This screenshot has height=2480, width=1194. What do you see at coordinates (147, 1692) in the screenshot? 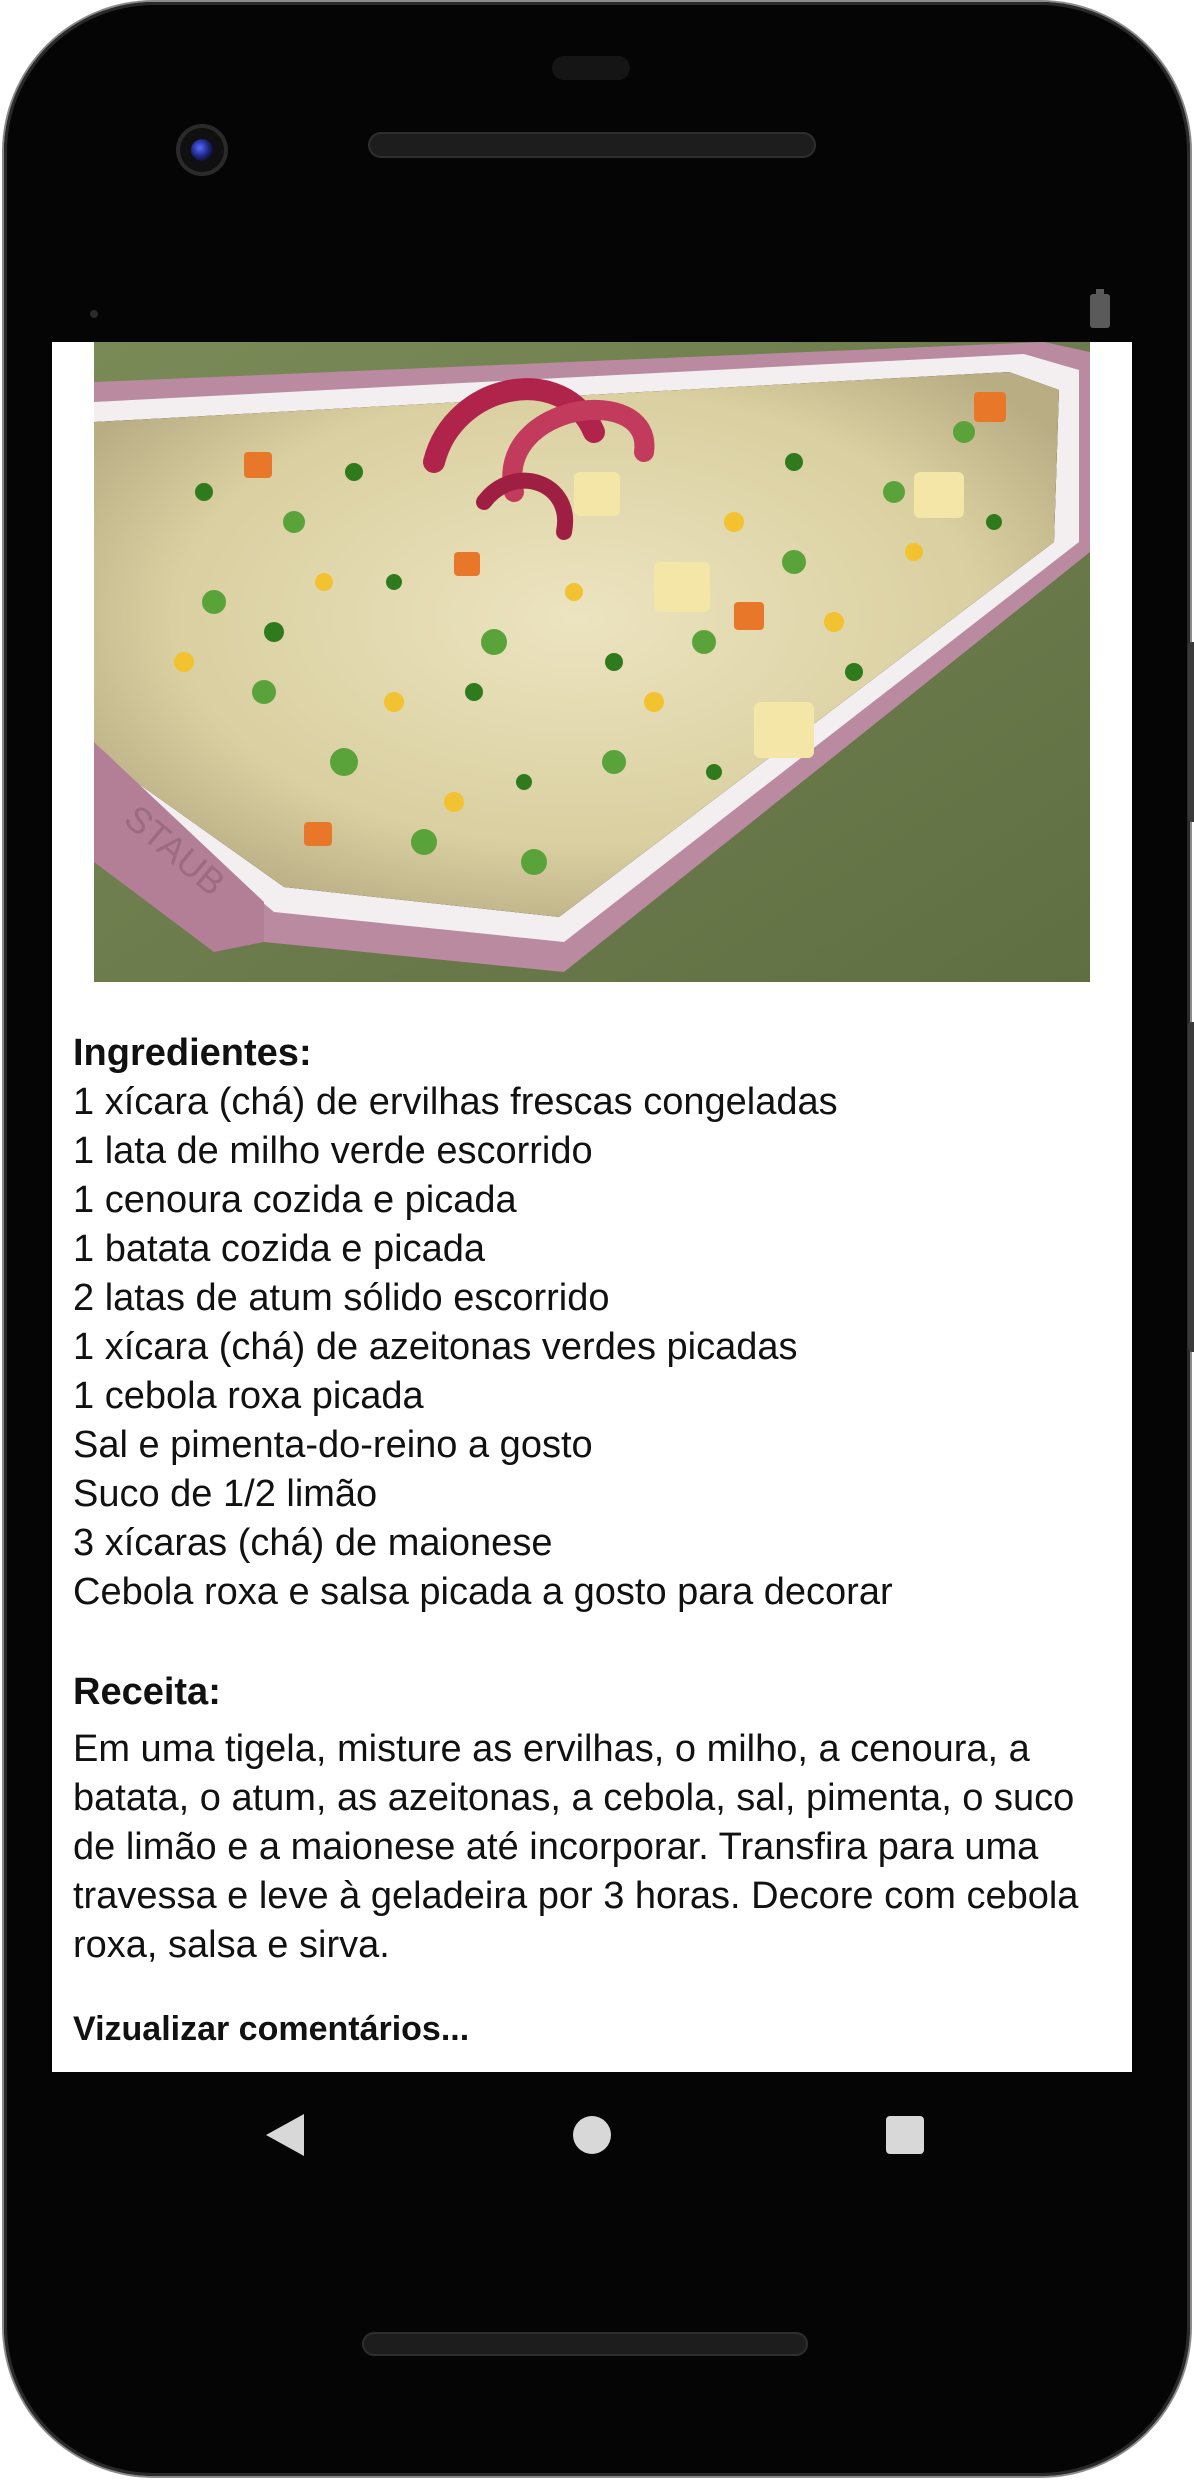
I see `method-heading: Receita:` at bounding box center [147, 1692].